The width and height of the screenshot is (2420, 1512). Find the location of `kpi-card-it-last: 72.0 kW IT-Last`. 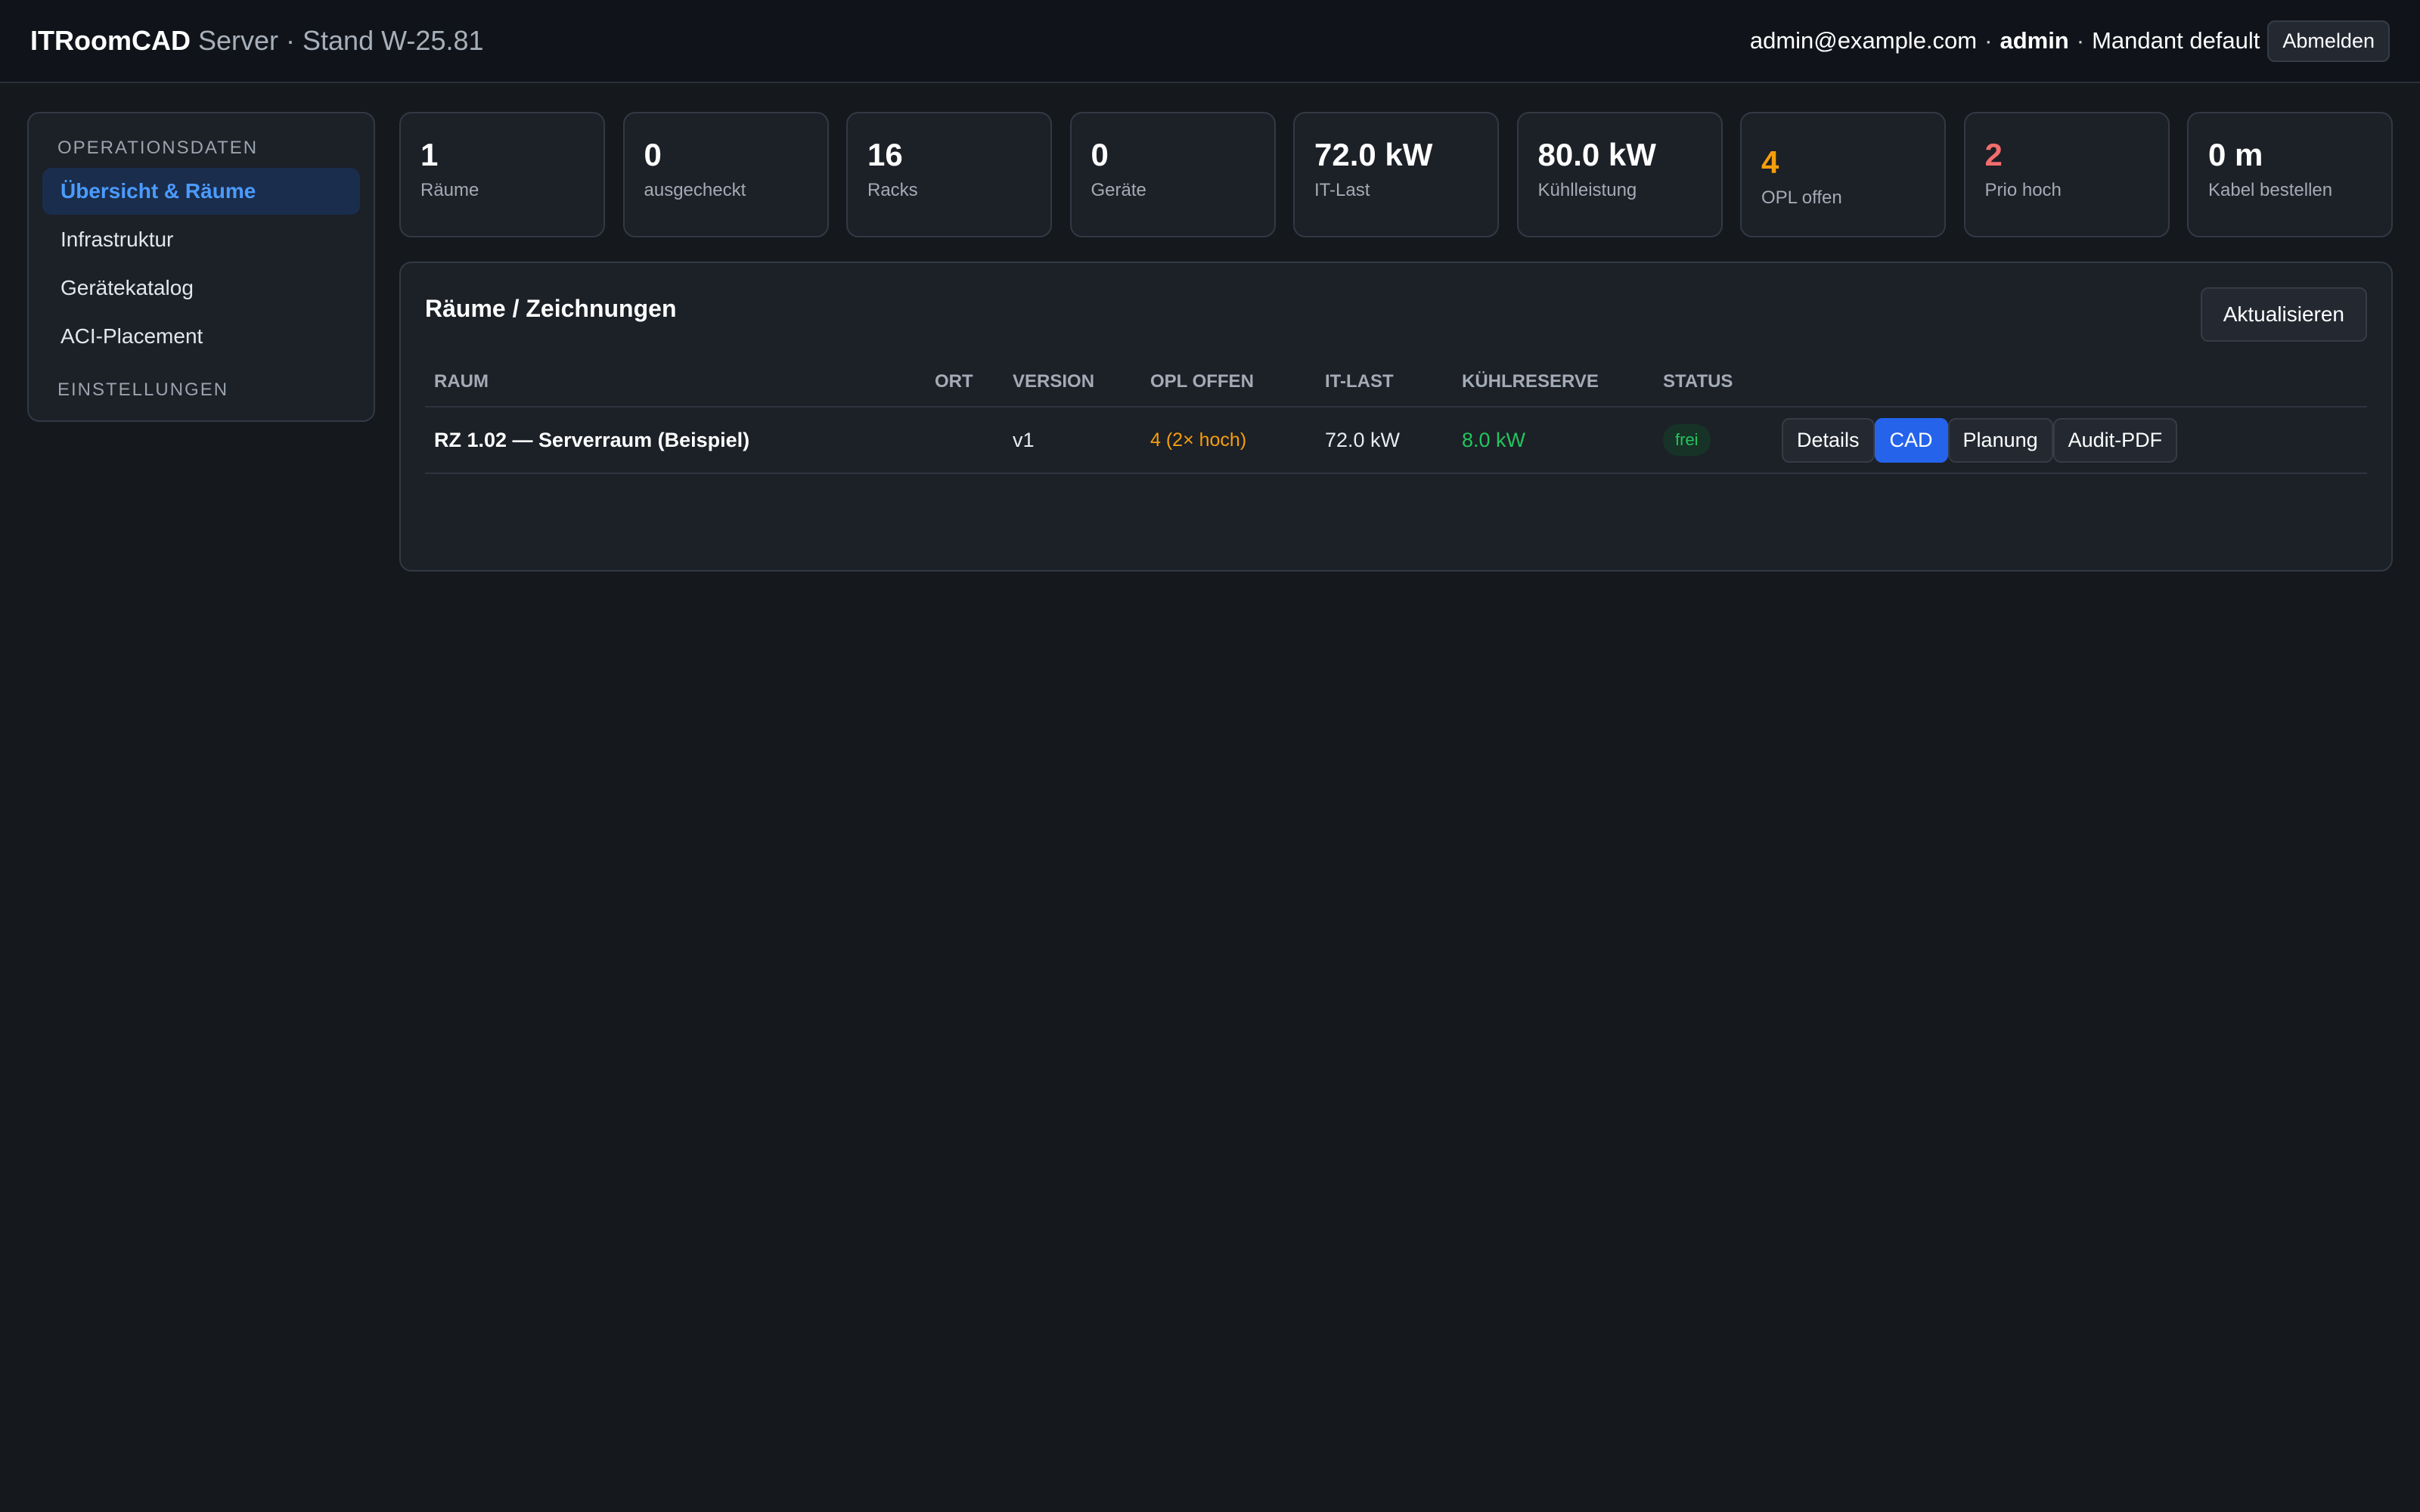

kpi-card-it-last: 72.0 kW IT-Last is located at coordinates (1396, 174).